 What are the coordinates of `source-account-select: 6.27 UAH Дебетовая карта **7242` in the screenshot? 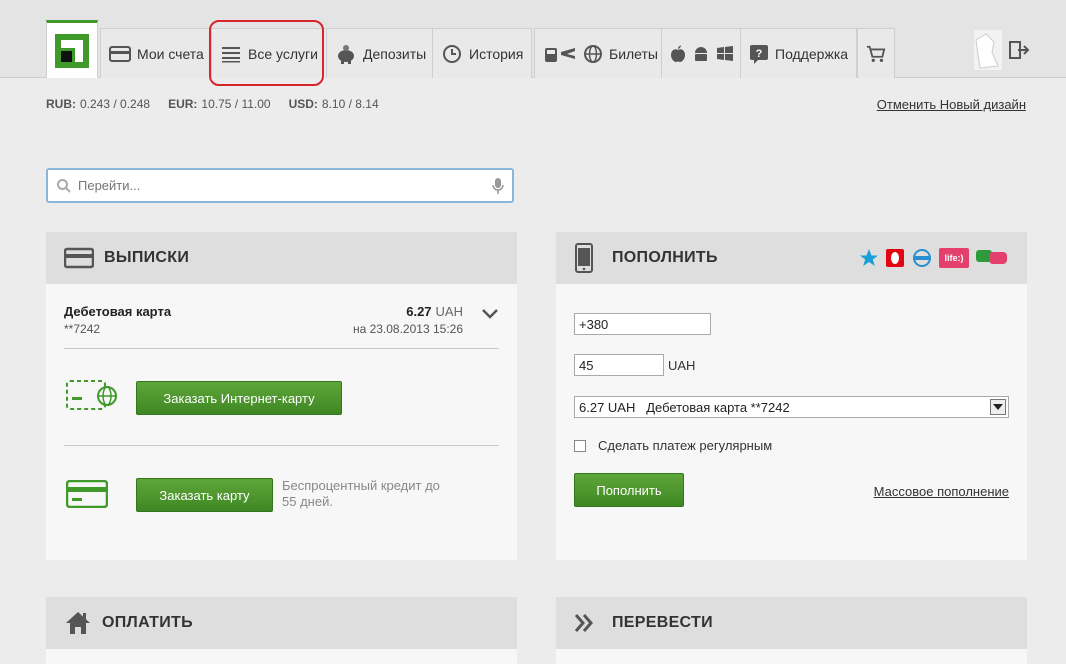 It's located at (791, 407).